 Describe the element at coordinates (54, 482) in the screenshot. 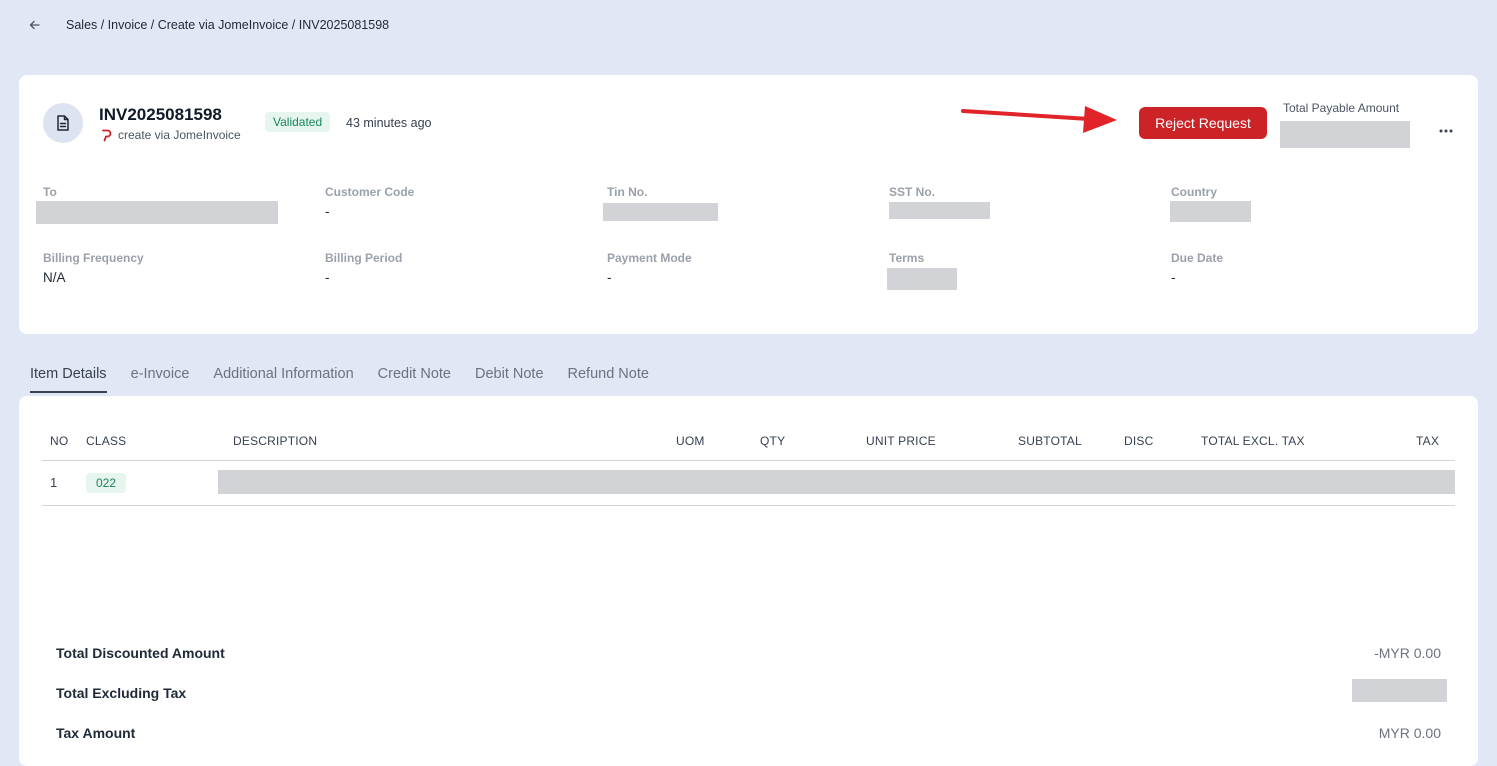

I see `table-row-no: 1` at that location.